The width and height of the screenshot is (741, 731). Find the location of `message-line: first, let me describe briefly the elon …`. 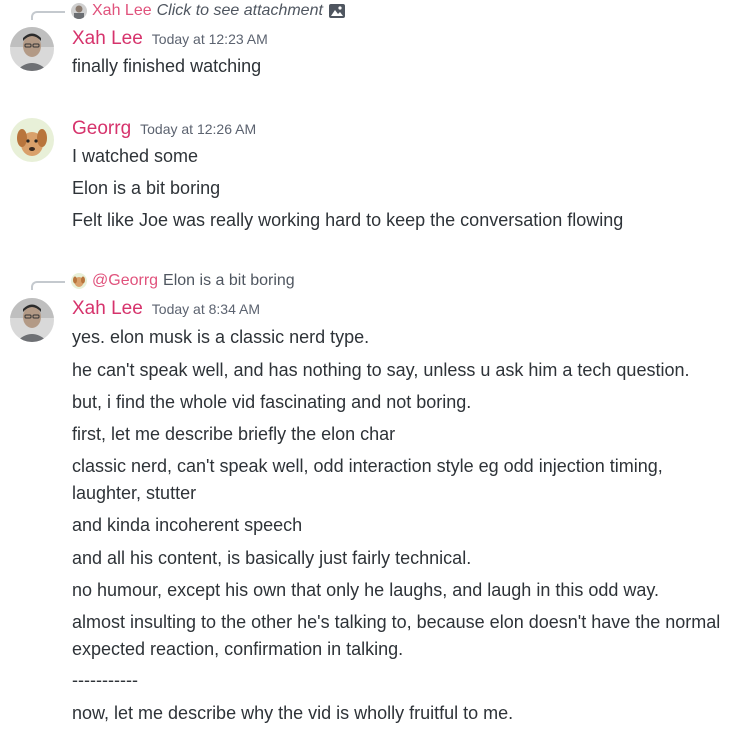

message-line: first, let me describe briefly the elon … is located at coordinates (234, 434).